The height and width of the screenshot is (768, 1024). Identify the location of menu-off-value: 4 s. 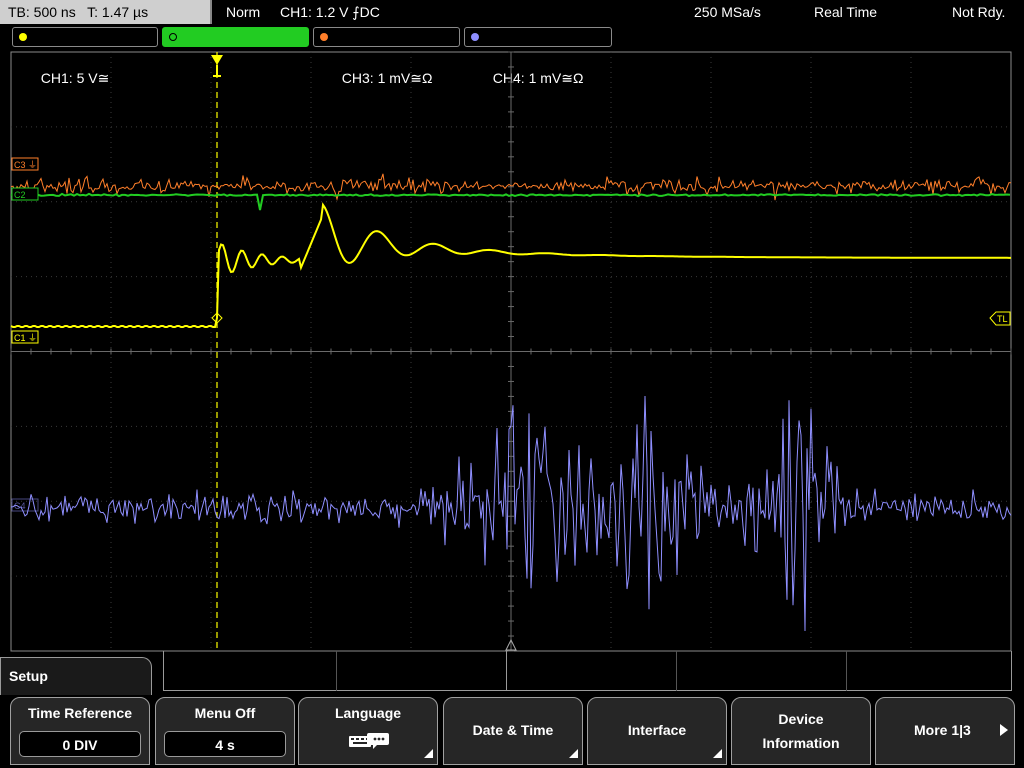
(225, 744).